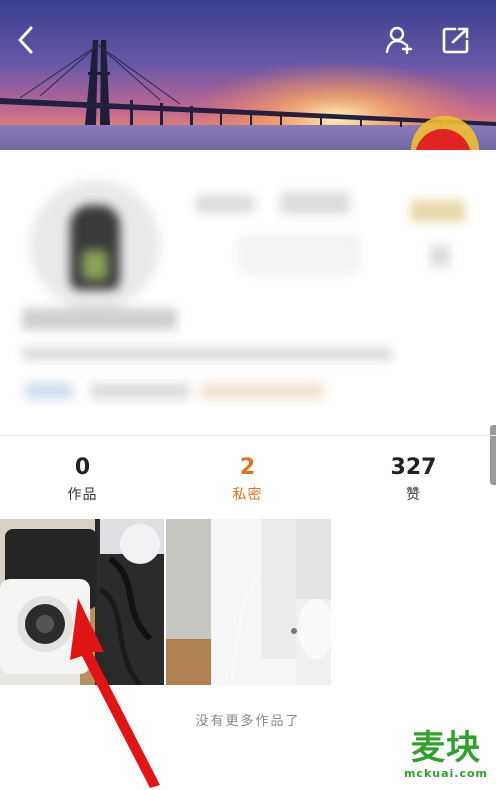 This screenshot has width=496, height=790. Describe the element at coordinates (95, 245) in the screenshot. I see `avatar` at that location.